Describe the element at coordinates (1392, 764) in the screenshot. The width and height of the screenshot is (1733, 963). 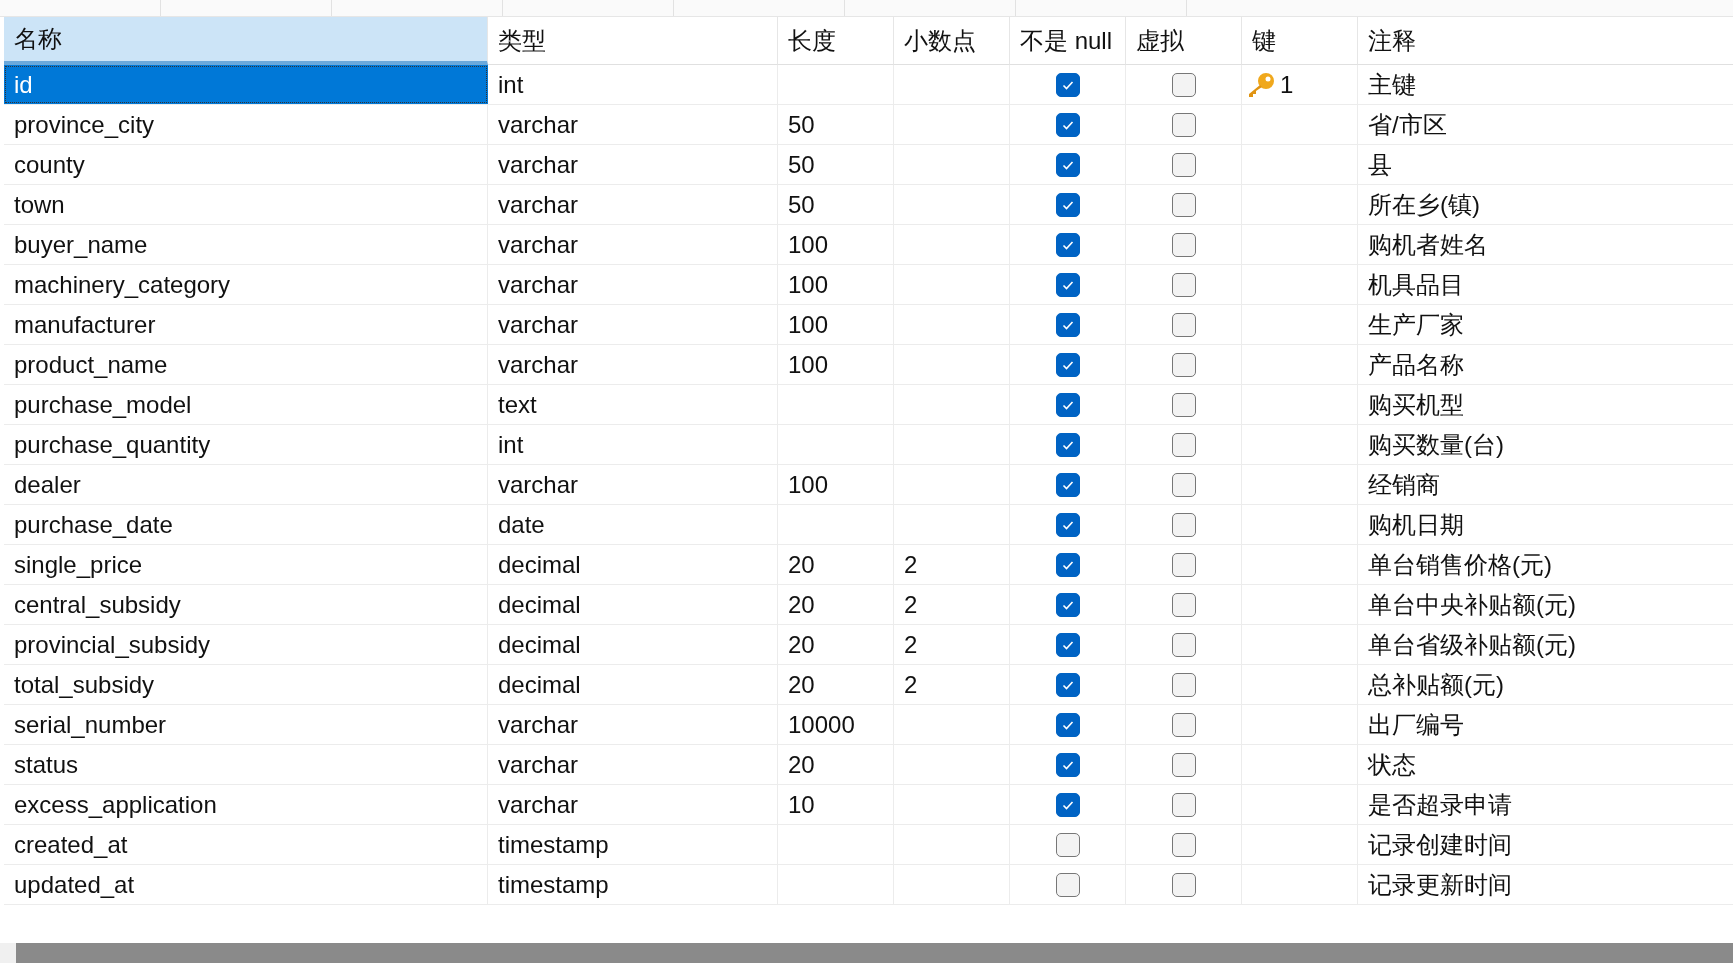
I see `table-cell-text: 状态` at that location.